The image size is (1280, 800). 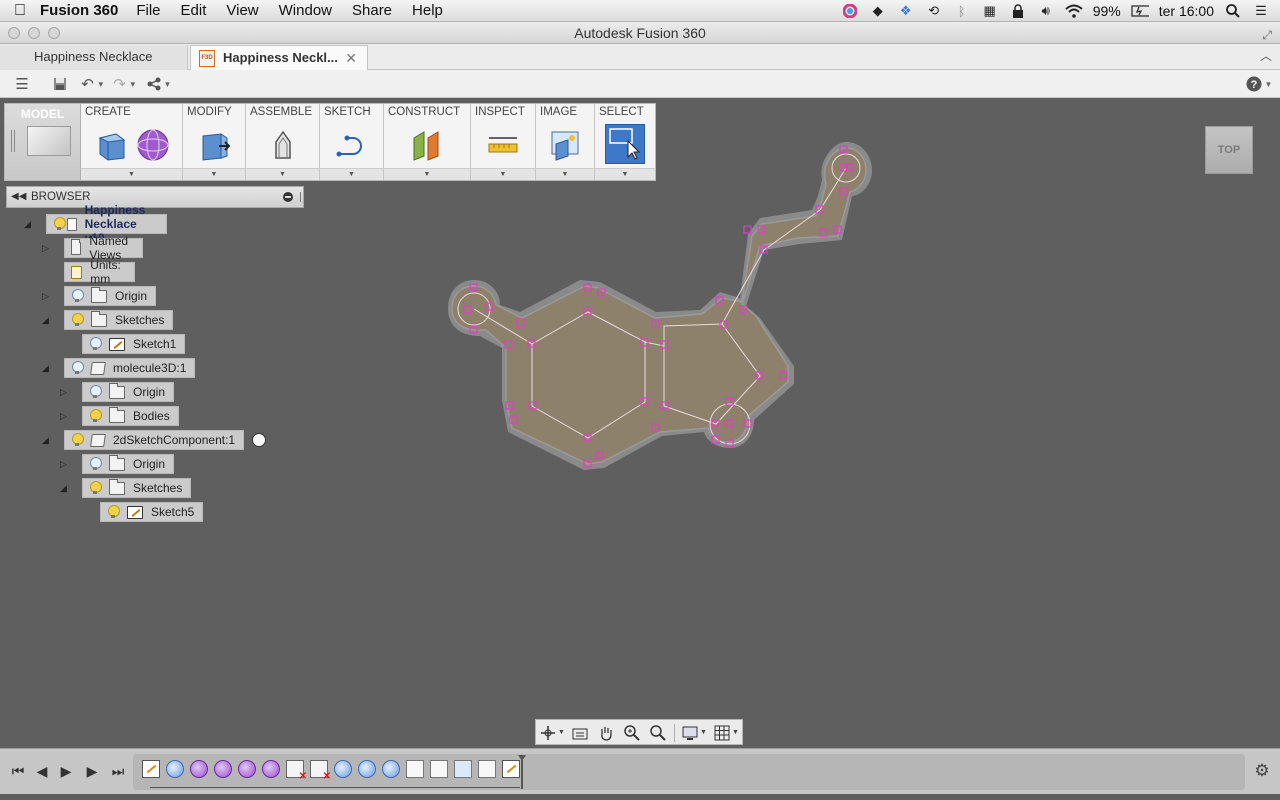 I want to click on close-tab-icon: ✕, so click(x=351, y=58).